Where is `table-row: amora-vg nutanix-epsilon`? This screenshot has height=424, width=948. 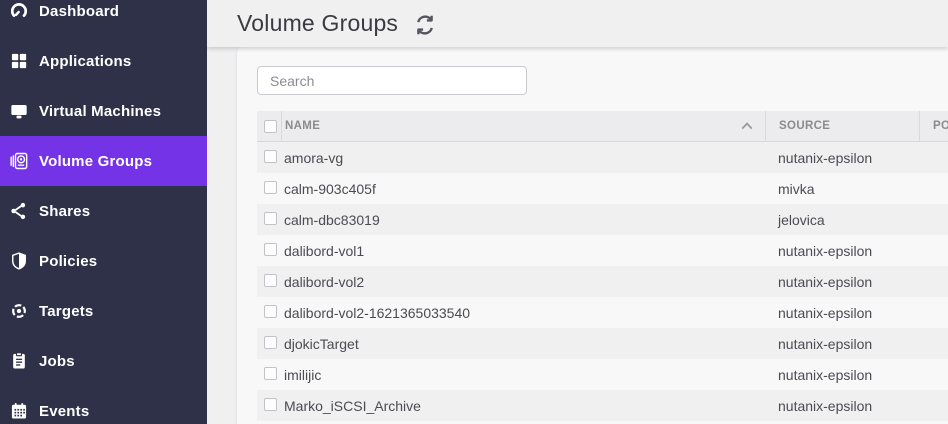
table-row: amora-vg nutanix-epsilon is located at coordinates (602, 157).